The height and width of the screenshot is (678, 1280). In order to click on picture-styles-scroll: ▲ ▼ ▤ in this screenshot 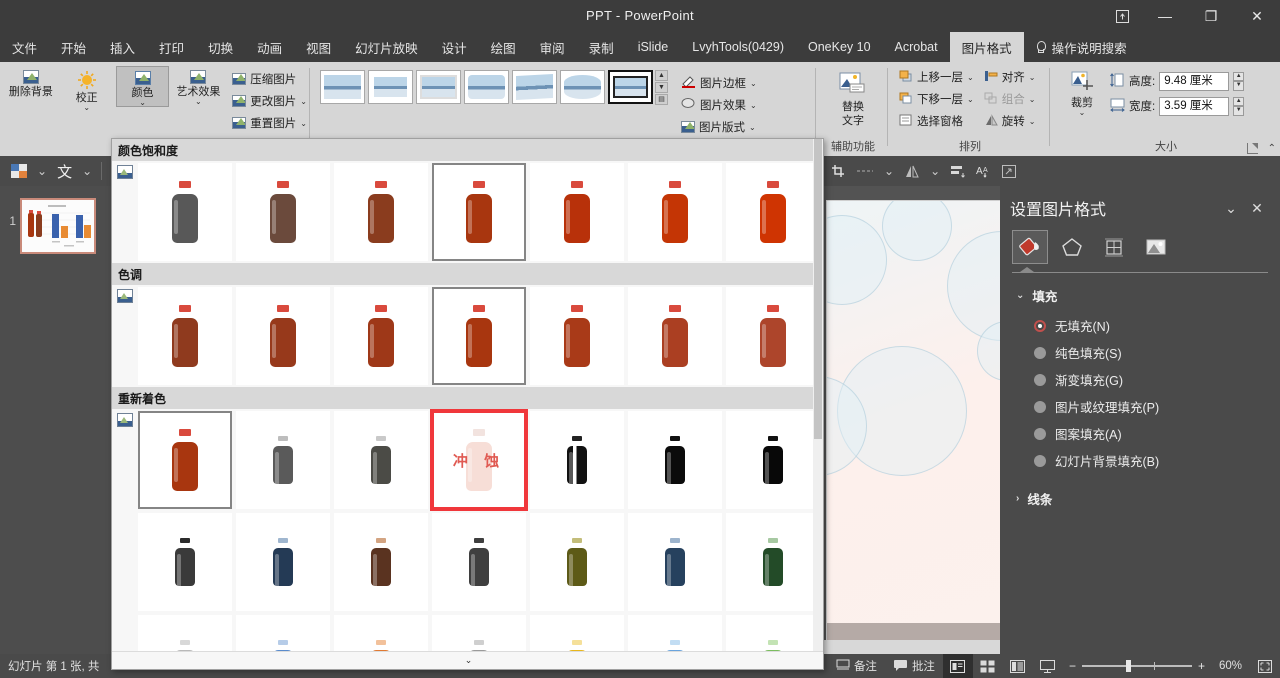, I will do `click(661, 87)`.